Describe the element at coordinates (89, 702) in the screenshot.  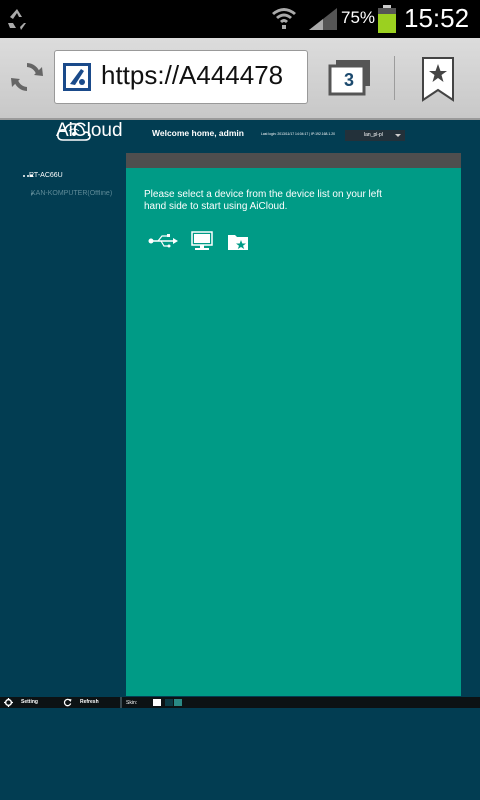
I see `refresh-label: Refresh` at that location.